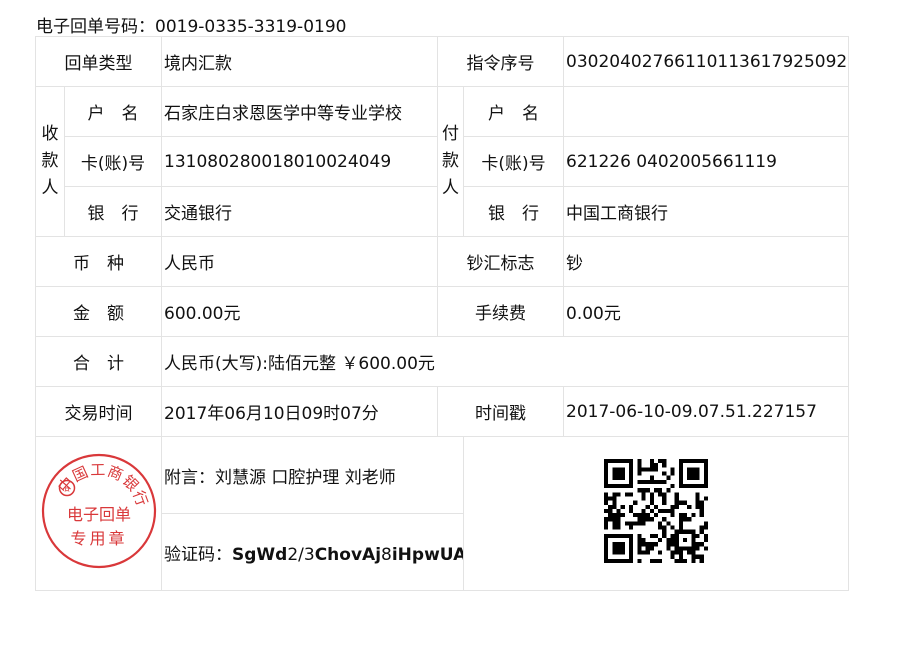 Image resolution: width=897 pixels, height=654 pixels. Describe the element at coordinates (98, 411) in the screenshot. I see `transaction-time-label: 交易时间` at that location.